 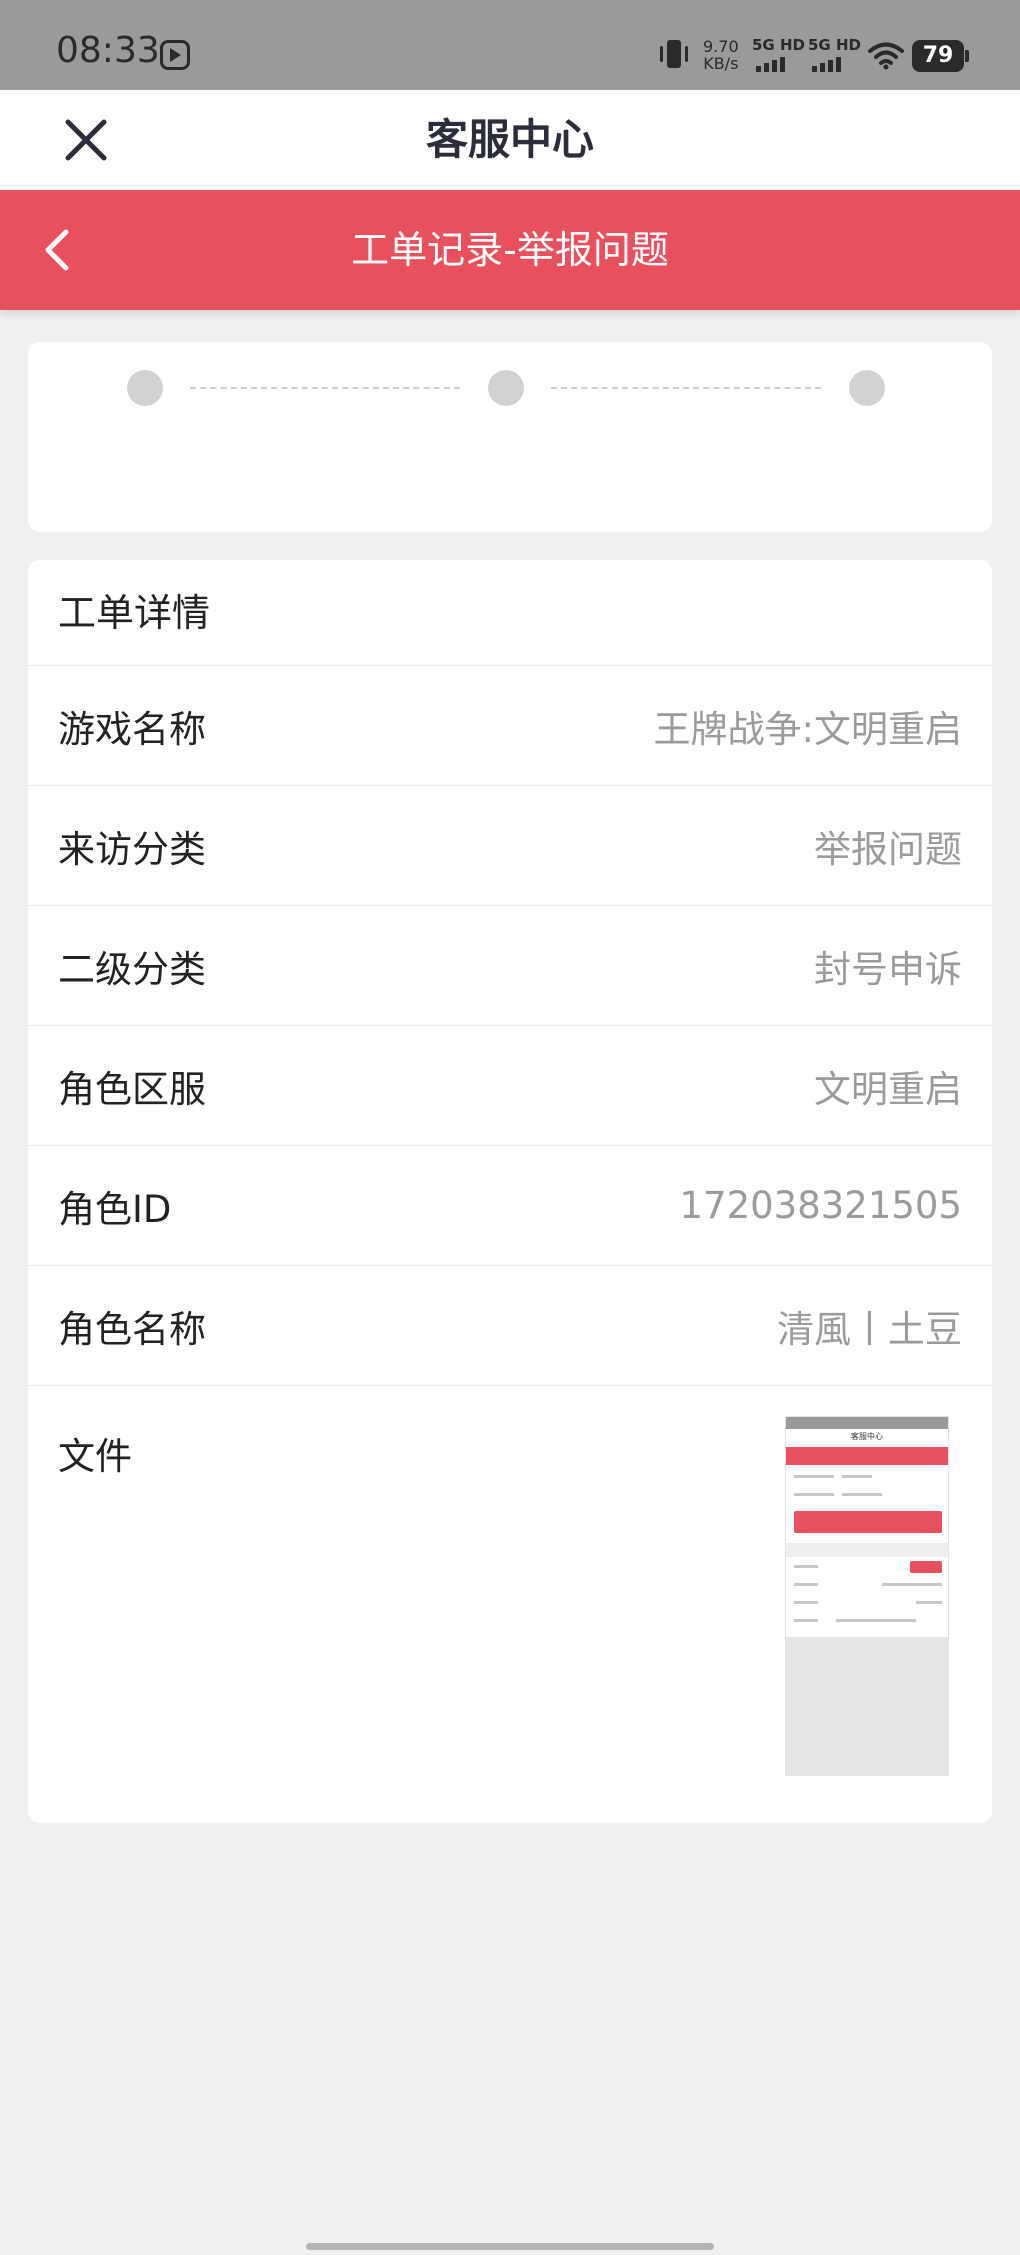 What do you see at coordinates (940, 56) in the screenshot?
I see `battery-indicator: 79` at bounding box center [940, 56].